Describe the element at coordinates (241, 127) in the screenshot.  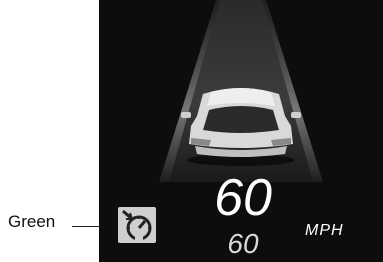
I see `vehicle-ahead-icon` at that location.